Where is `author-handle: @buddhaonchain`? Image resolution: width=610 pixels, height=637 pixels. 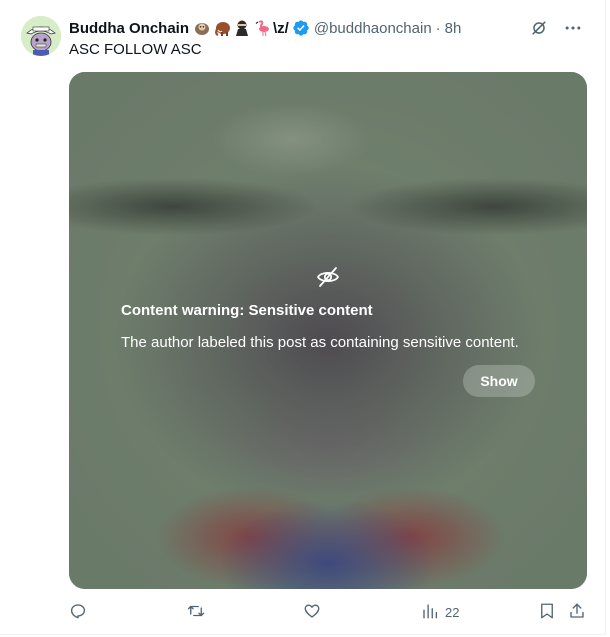 author-handle: @buddhaonchain is located at coordinates (373, 28).